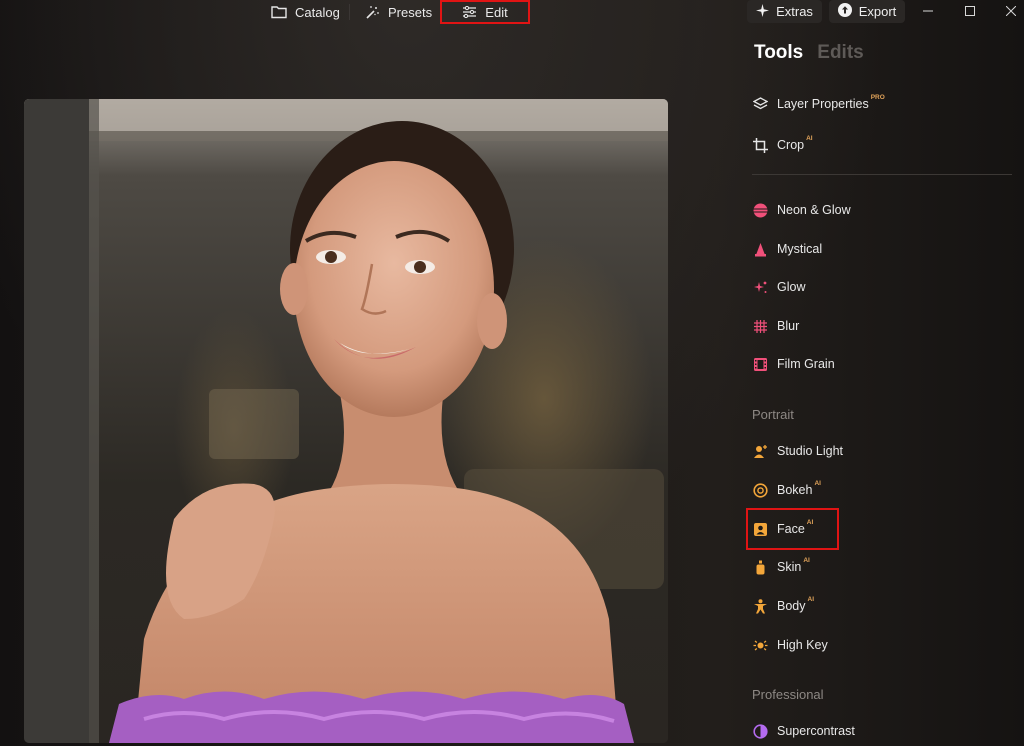 Image resolution: width=1024 pixels, height=746 pixels. I want to click on edit-tab: Edit, so click(485, 12).